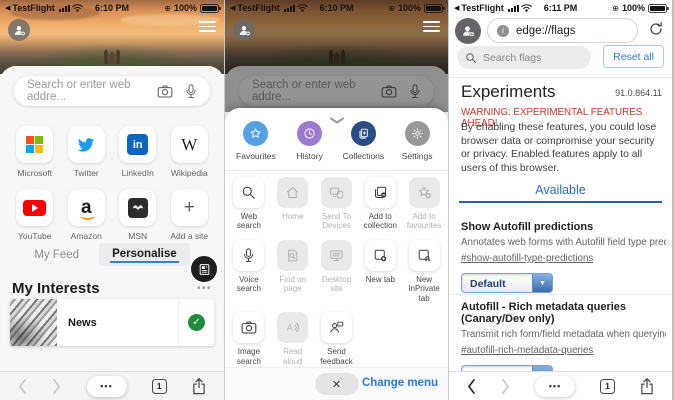 Image resolution: width=674 pixels, height=400 pixels. I want to click on menu-item-collections: Collections, so click(364, 141).